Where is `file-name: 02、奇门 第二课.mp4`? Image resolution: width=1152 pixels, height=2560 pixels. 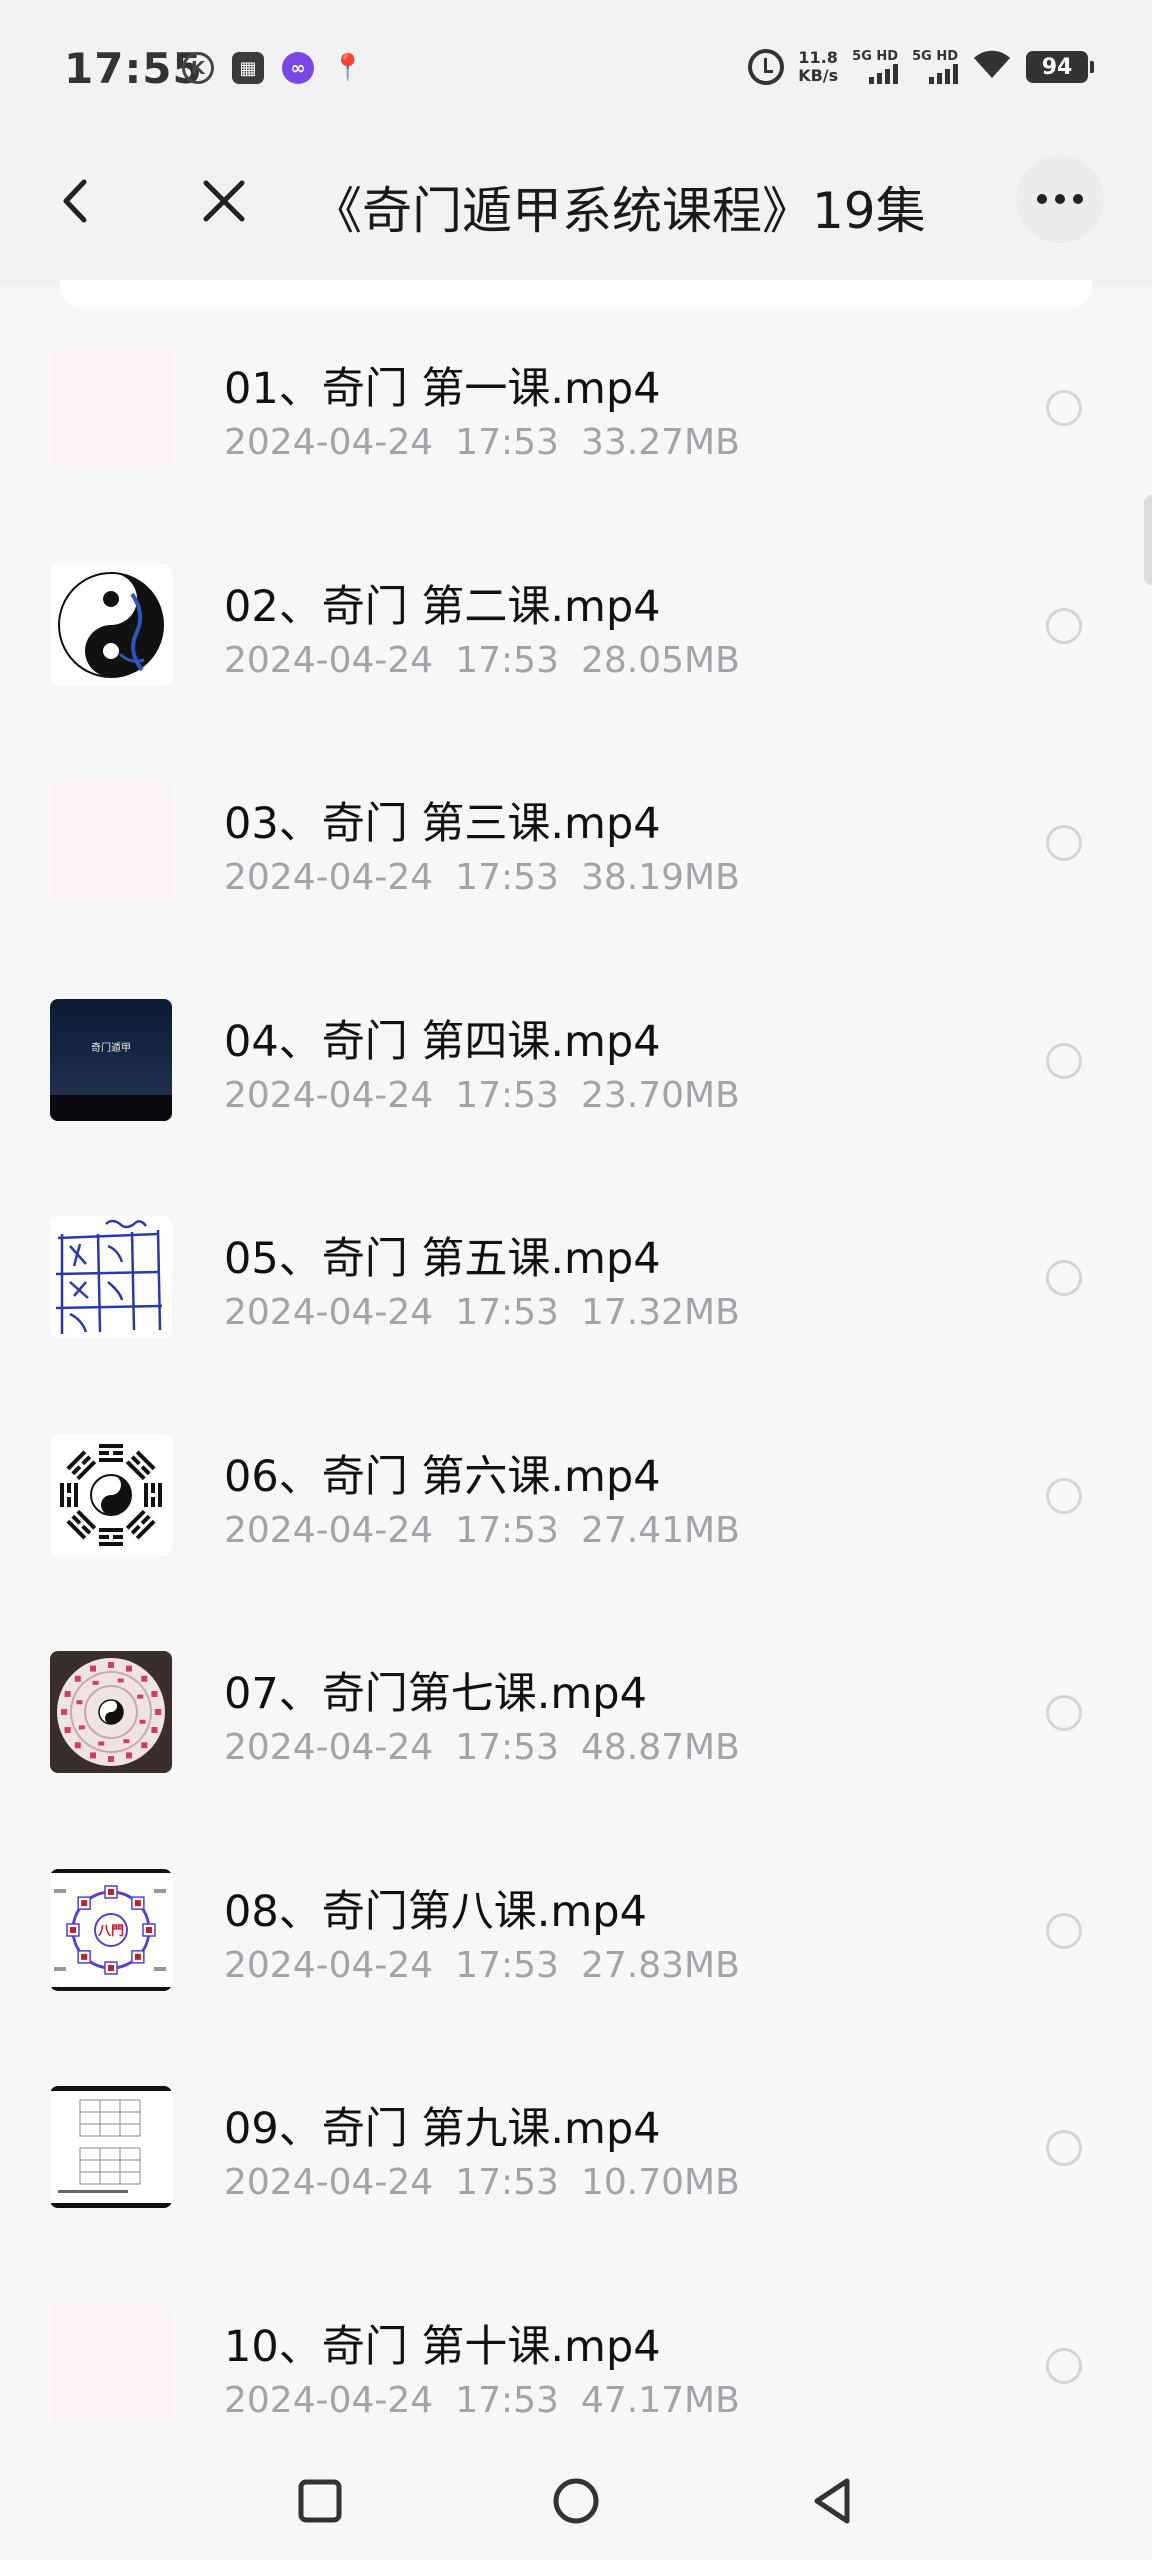
file-name: 02、奇门 第二课.mp4 is located at coordinates (442, 606).